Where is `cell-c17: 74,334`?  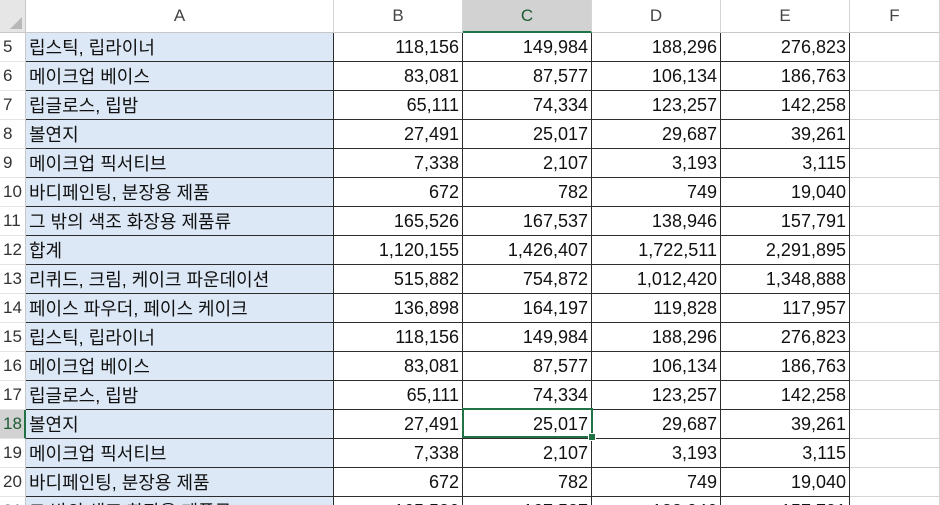
cell-c17: 74,334 is located at coordinates (527, 395).